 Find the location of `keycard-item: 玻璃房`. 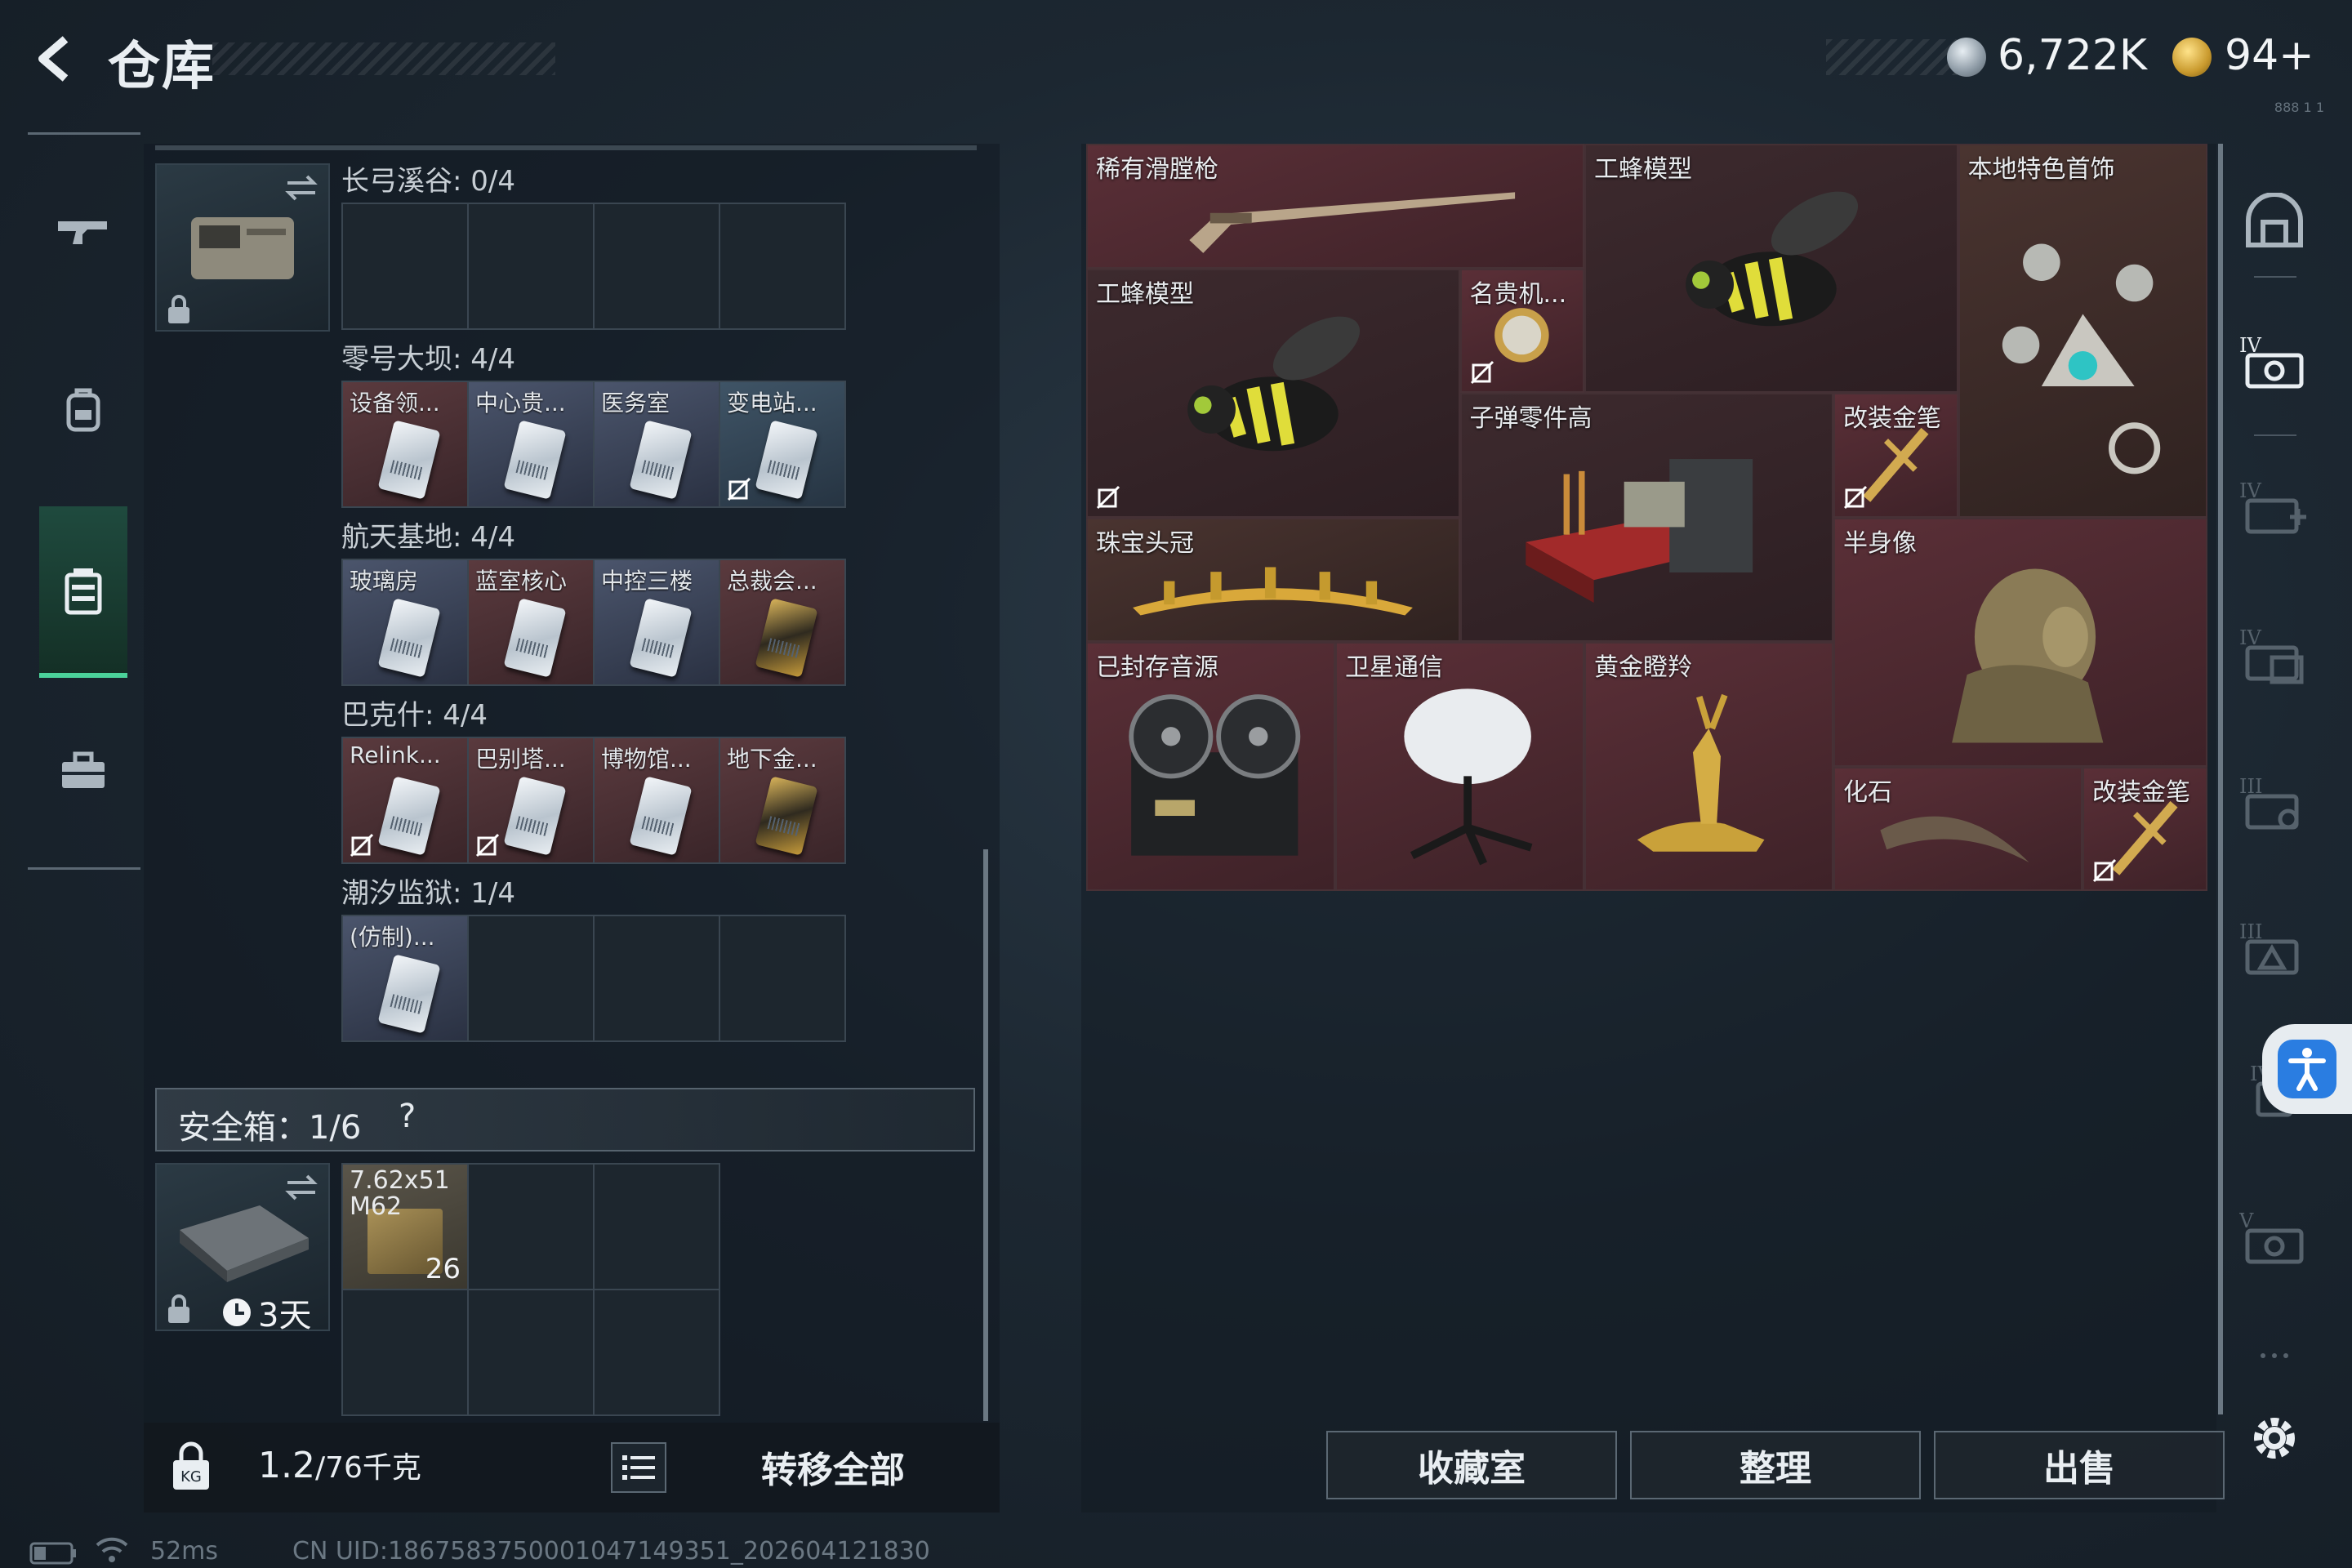

keycard-item: 玻璃房 is located at coordinates (405, 622).